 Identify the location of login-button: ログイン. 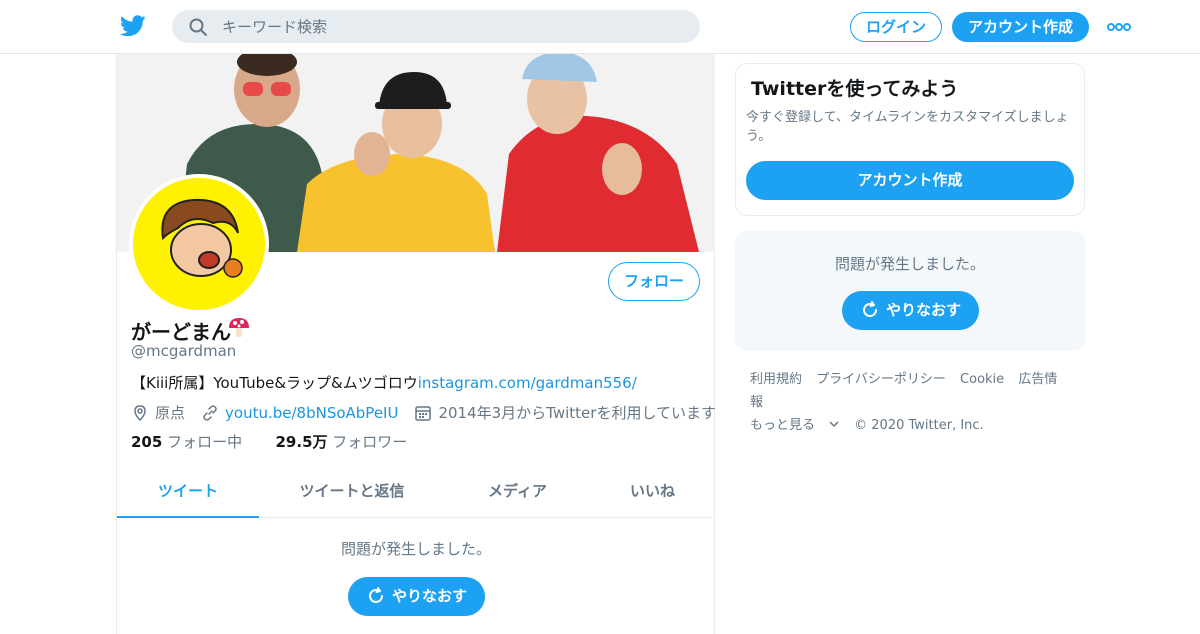
(896, 27).